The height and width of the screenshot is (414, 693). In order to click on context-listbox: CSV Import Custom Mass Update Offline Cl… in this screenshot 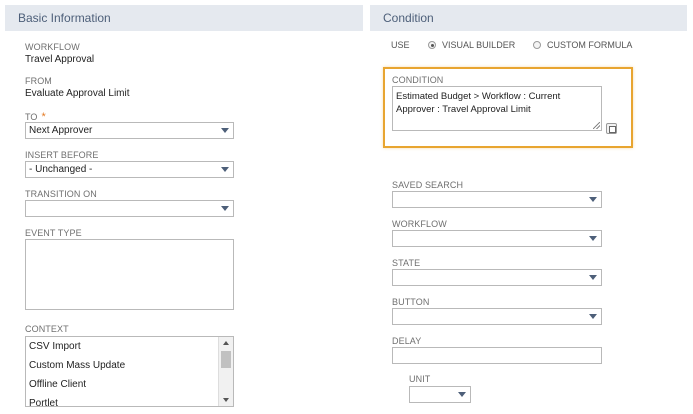, I will do `click(129, 371)`.